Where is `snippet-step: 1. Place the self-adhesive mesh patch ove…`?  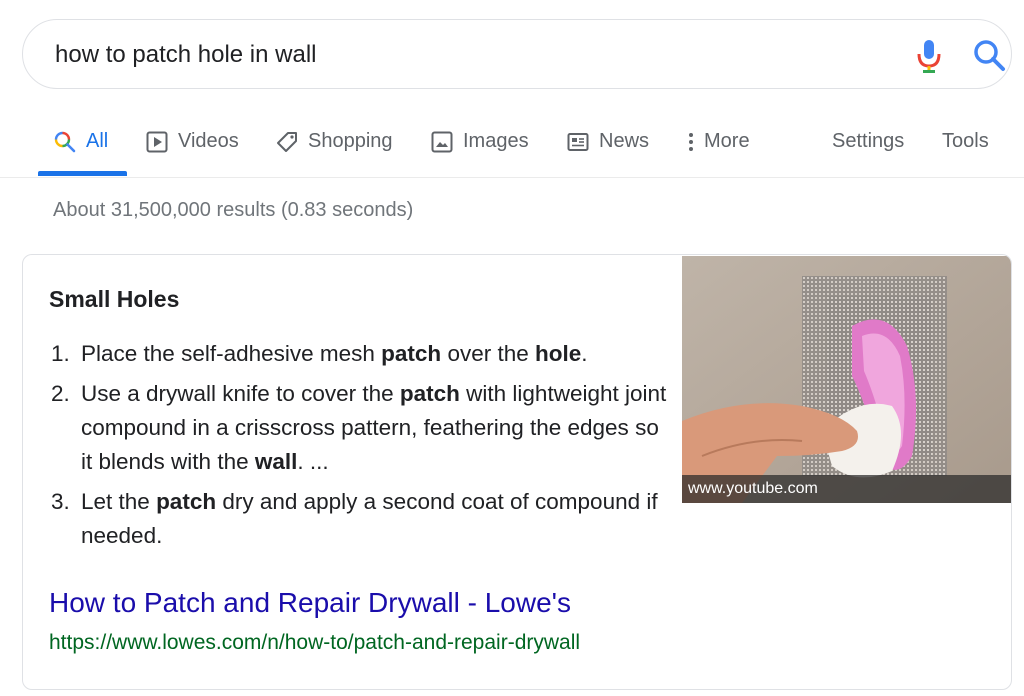 snippet-step: 1. Place the self-adhesive mesh patch ove… is located at coordinates (361, 354).